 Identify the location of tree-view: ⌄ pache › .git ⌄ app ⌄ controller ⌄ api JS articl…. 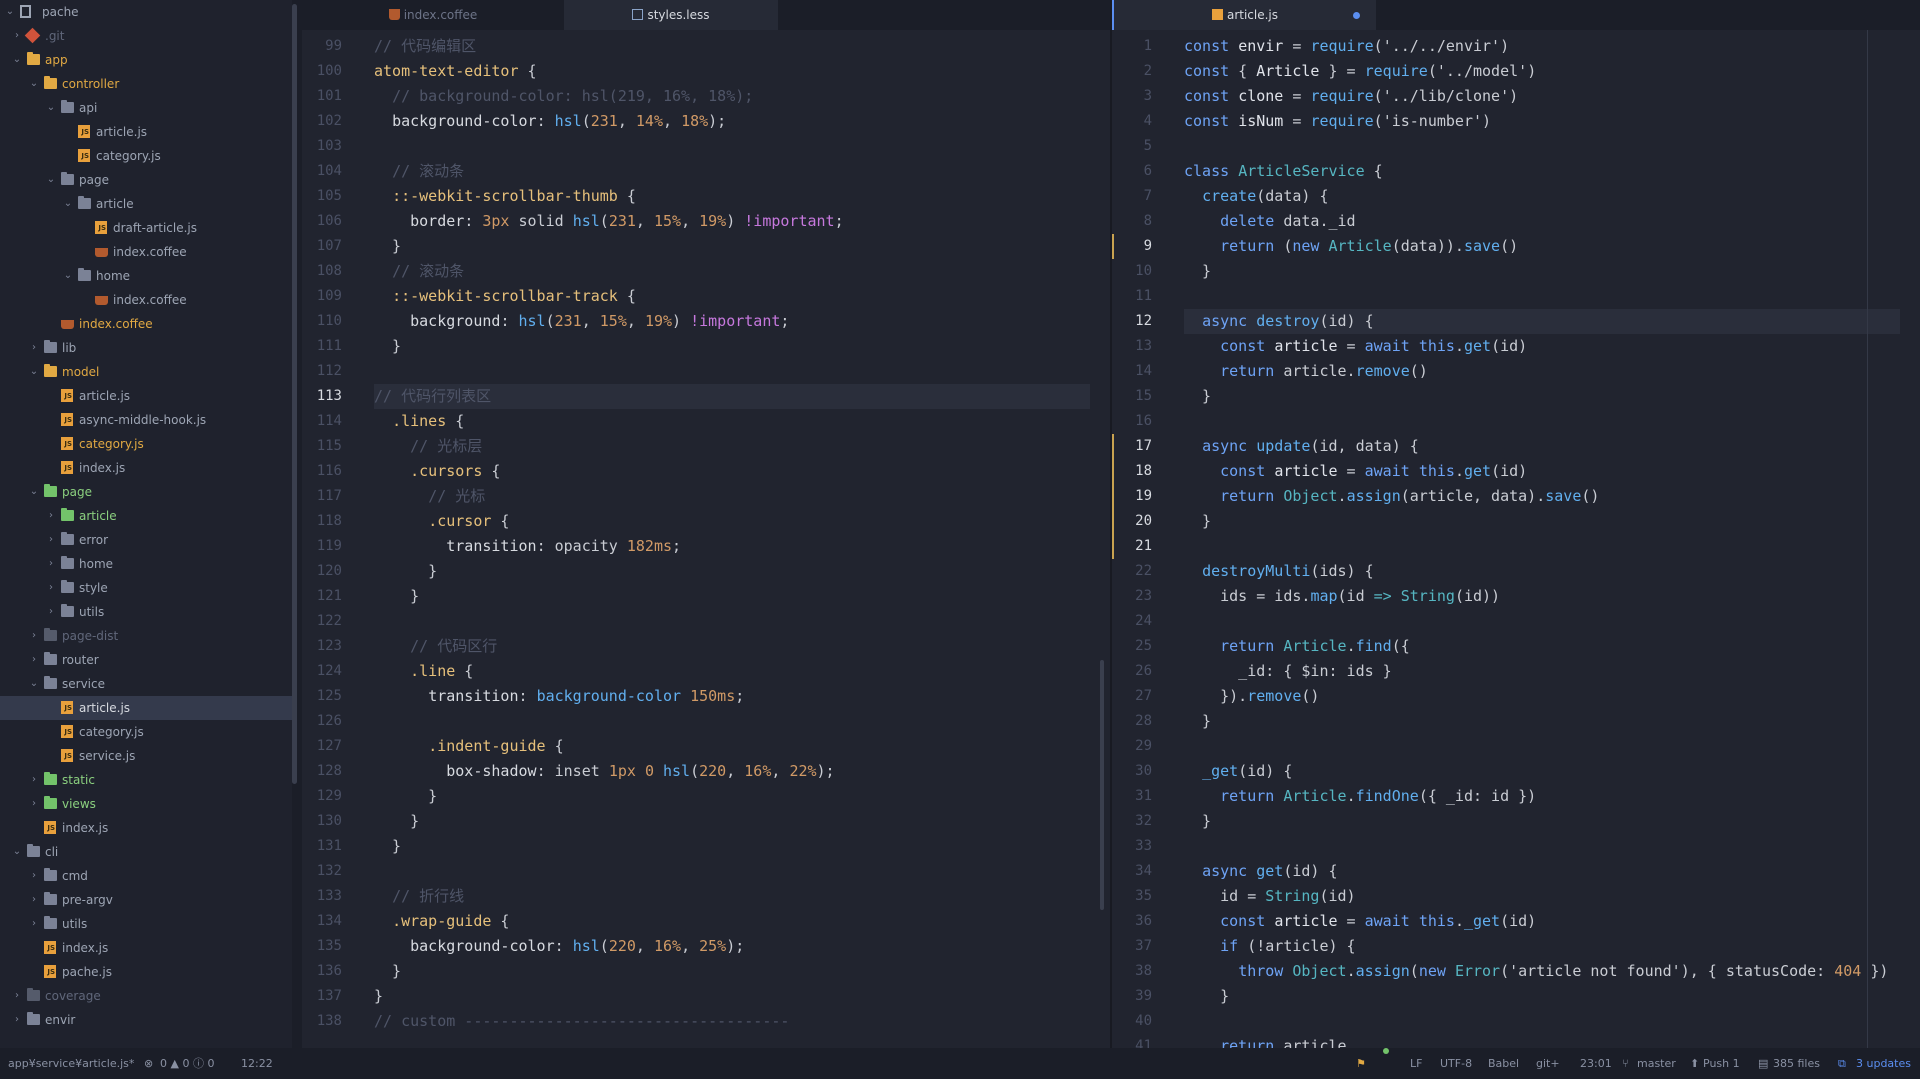
(146, 524).